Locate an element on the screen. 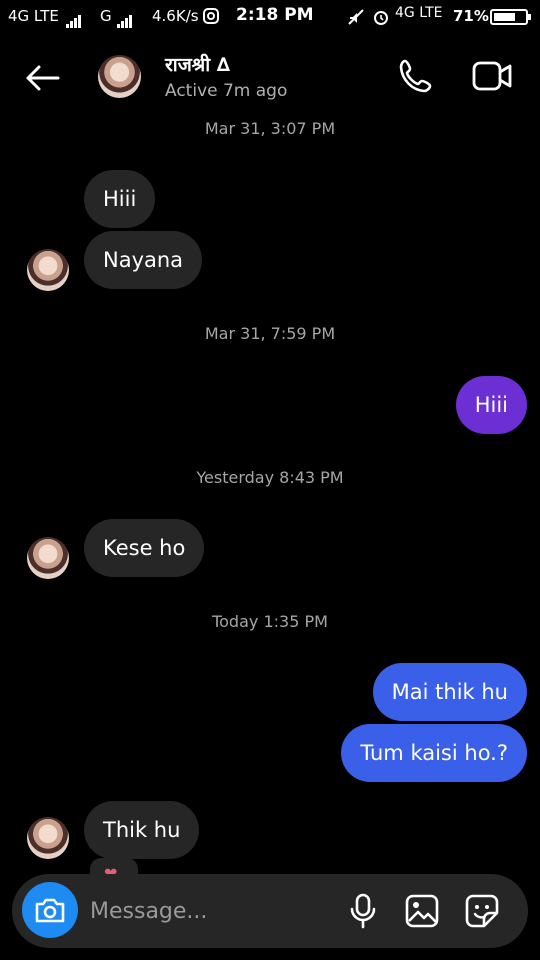 Image resolution: width=540 pixels, height=960 pixels. gallery-button is located at coordinates (422, 911).